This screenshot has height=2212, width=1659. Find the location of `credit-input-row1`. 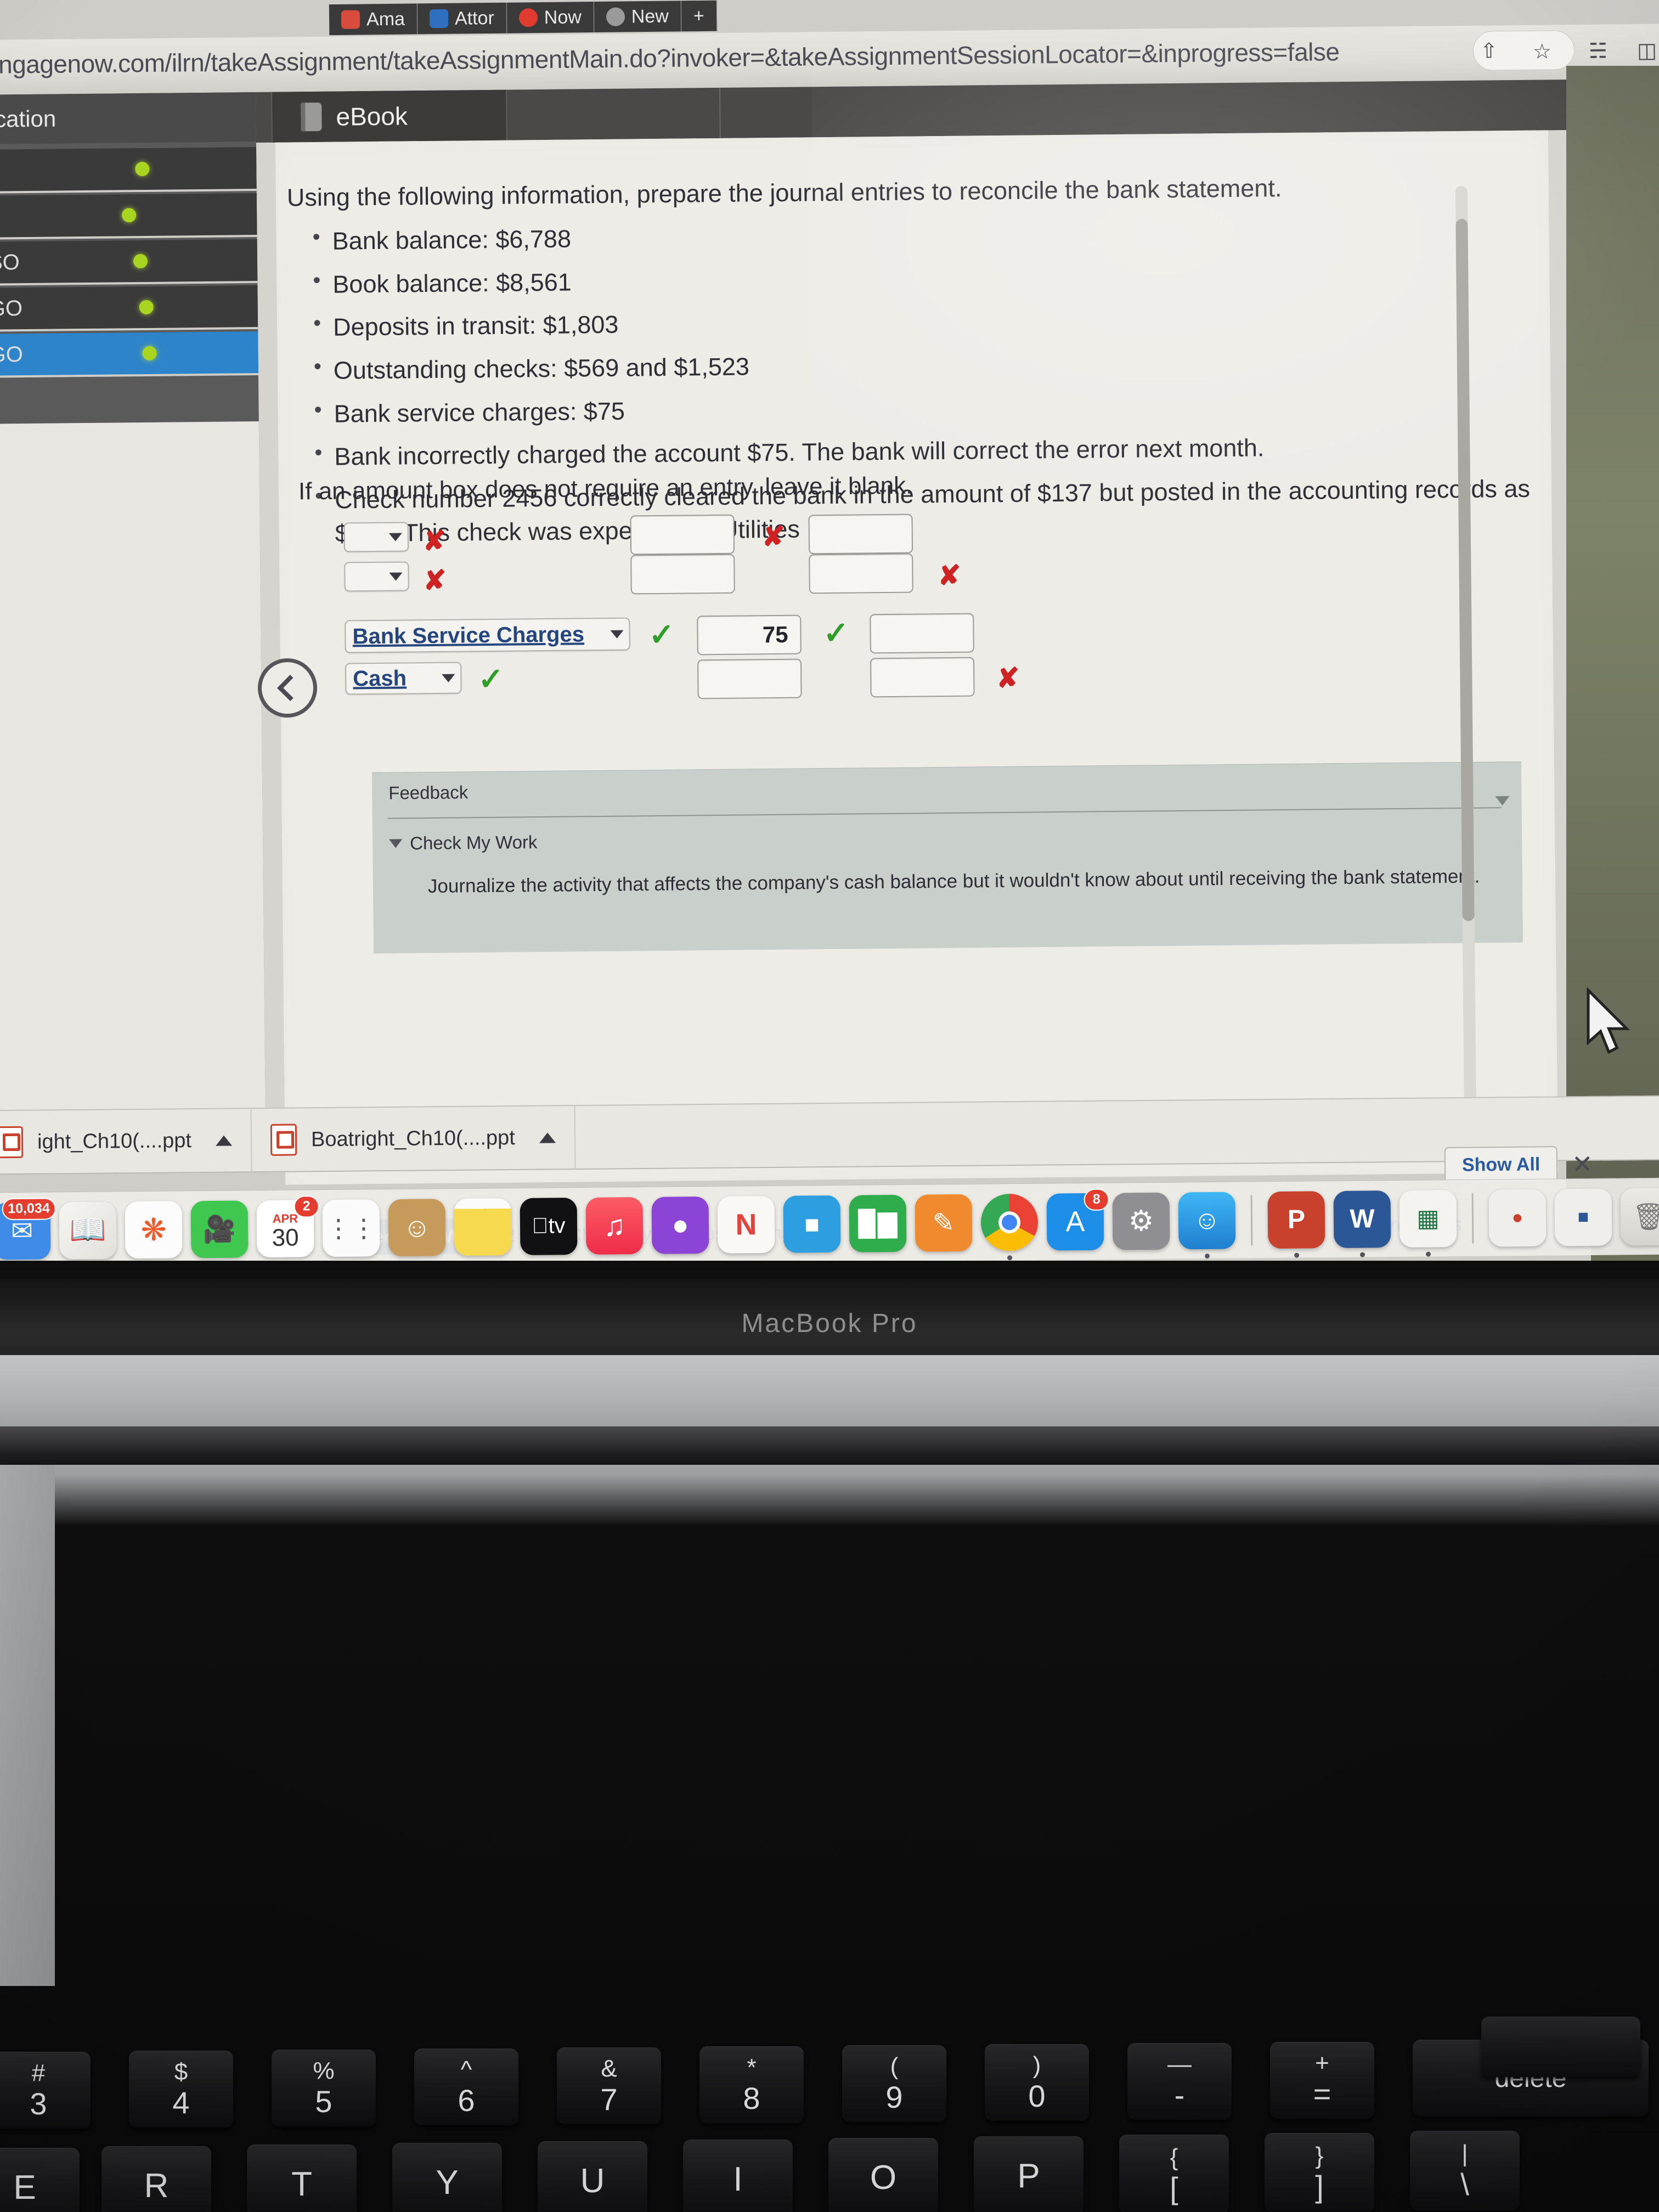

credit-input-row1 is located at coordinates (861, 534).